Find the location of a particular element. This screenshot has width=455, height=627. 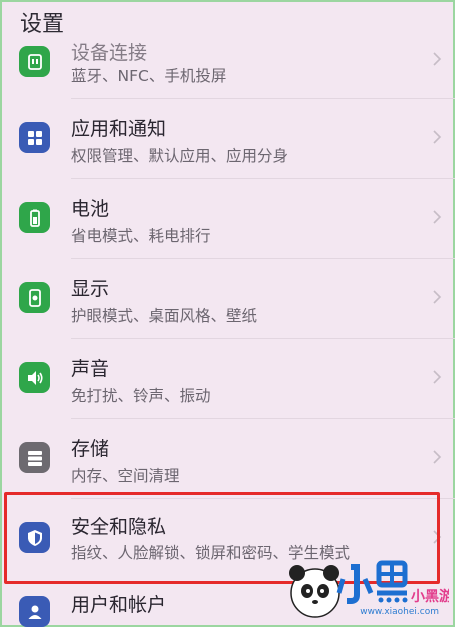

display-icon is located at coordinates (34, 297).